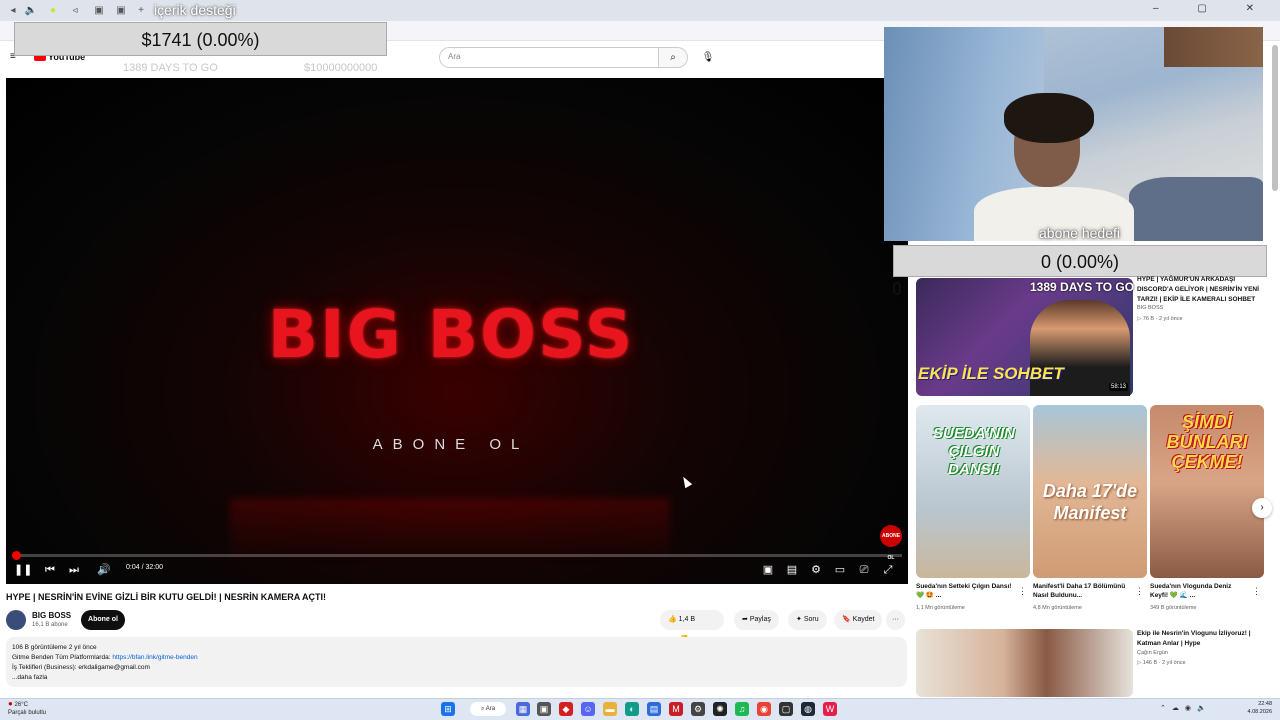  What do you see at coordinates (523, 709) in the screenshot?
I see `widgets-icon: ▦` at bounding box center [523, 709].